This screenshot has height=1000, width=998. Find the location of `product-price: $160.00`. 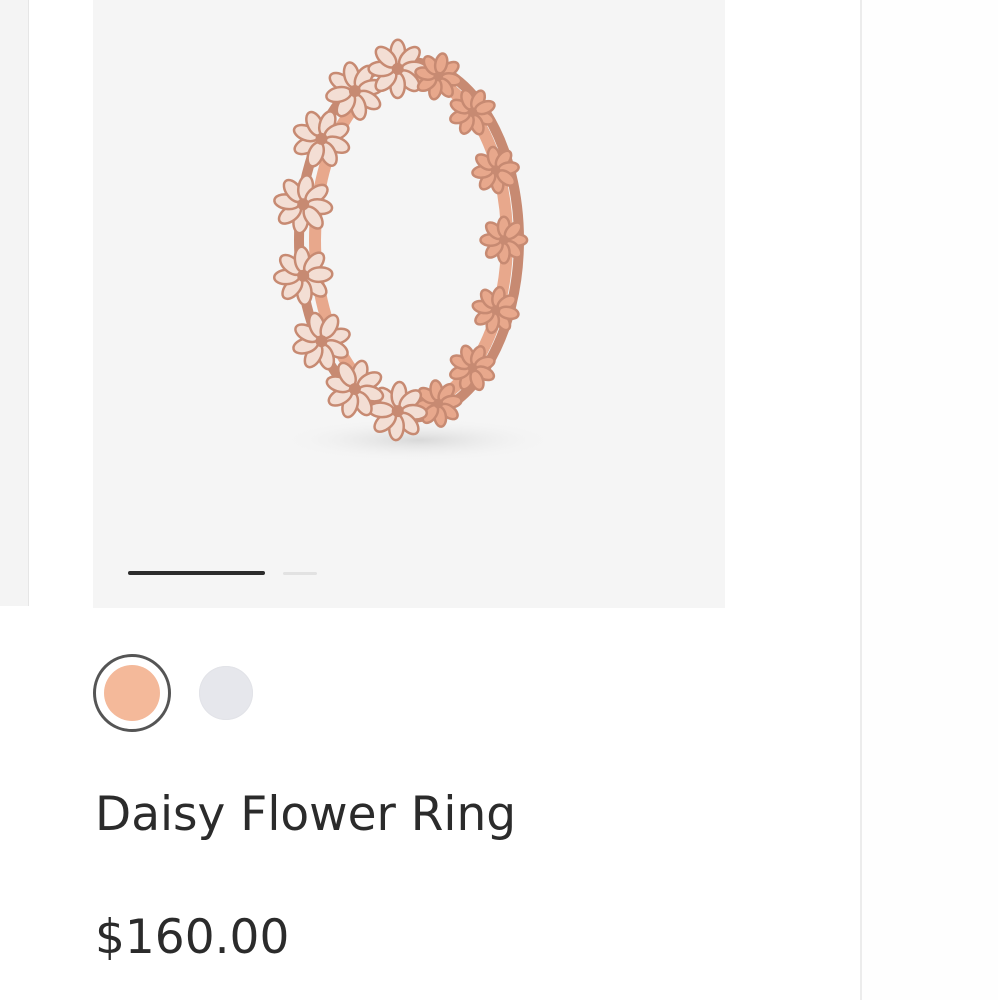

product-price: $160.00 is located at coordinates (192, 937).